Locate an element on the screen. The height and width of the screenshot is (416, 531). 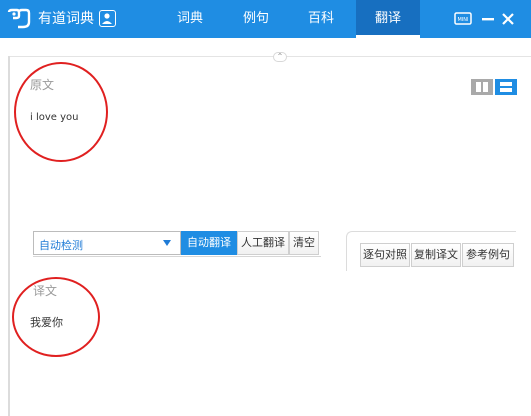
tab-translate: 翻译 is located at coordinates (388, 19).